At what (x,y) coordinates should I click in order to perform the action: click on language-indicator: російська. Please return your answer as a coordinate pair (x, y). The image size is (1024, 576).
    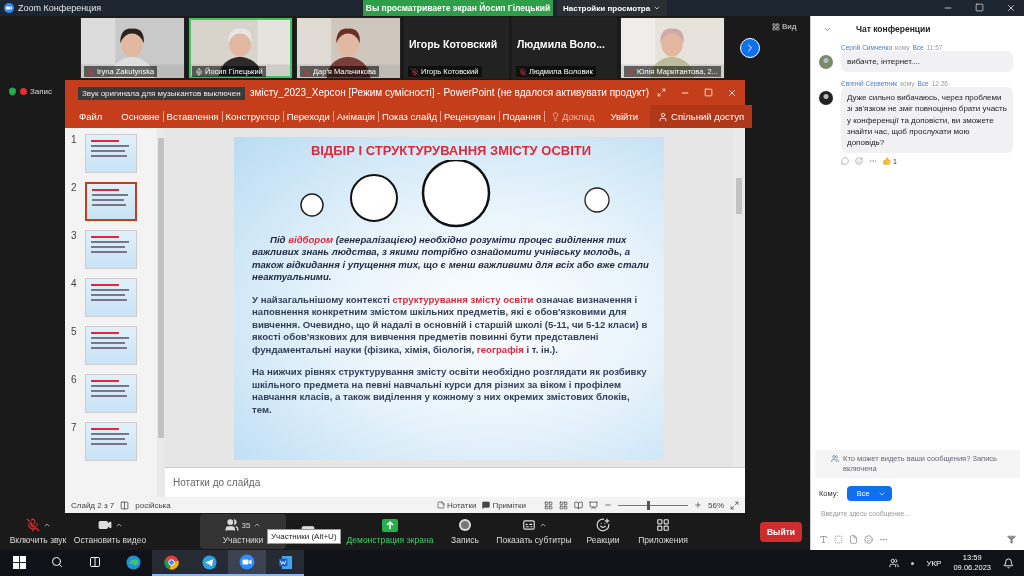
    Looking at the image, I should click on (153, 505).